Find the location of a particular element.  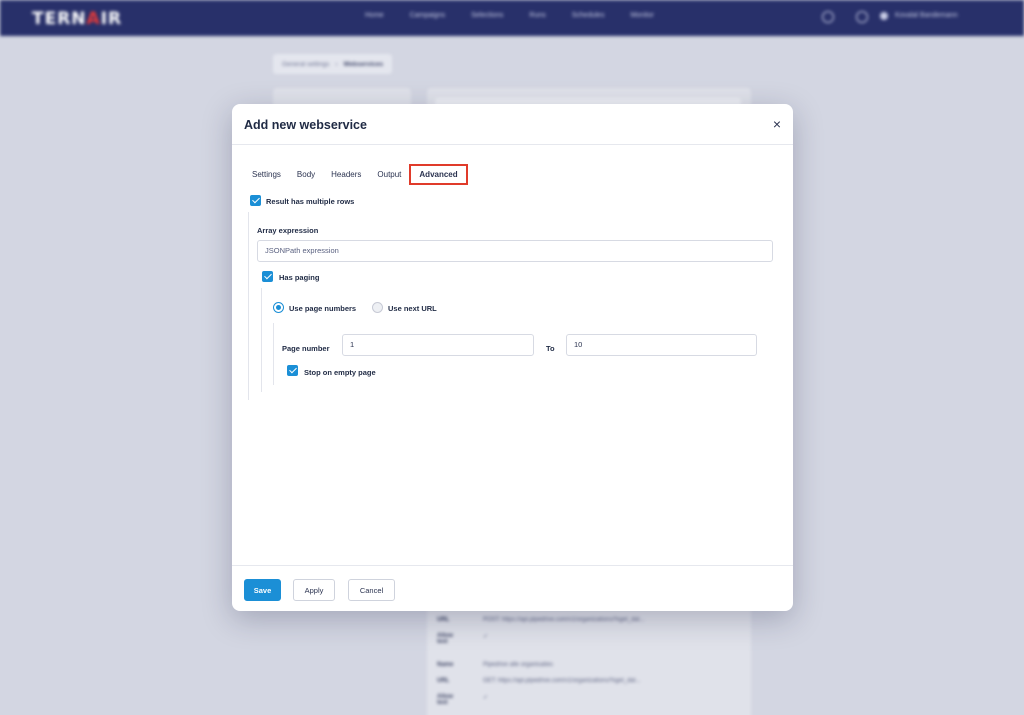

tab-headers: Headers is located at coordinates (346, 174).